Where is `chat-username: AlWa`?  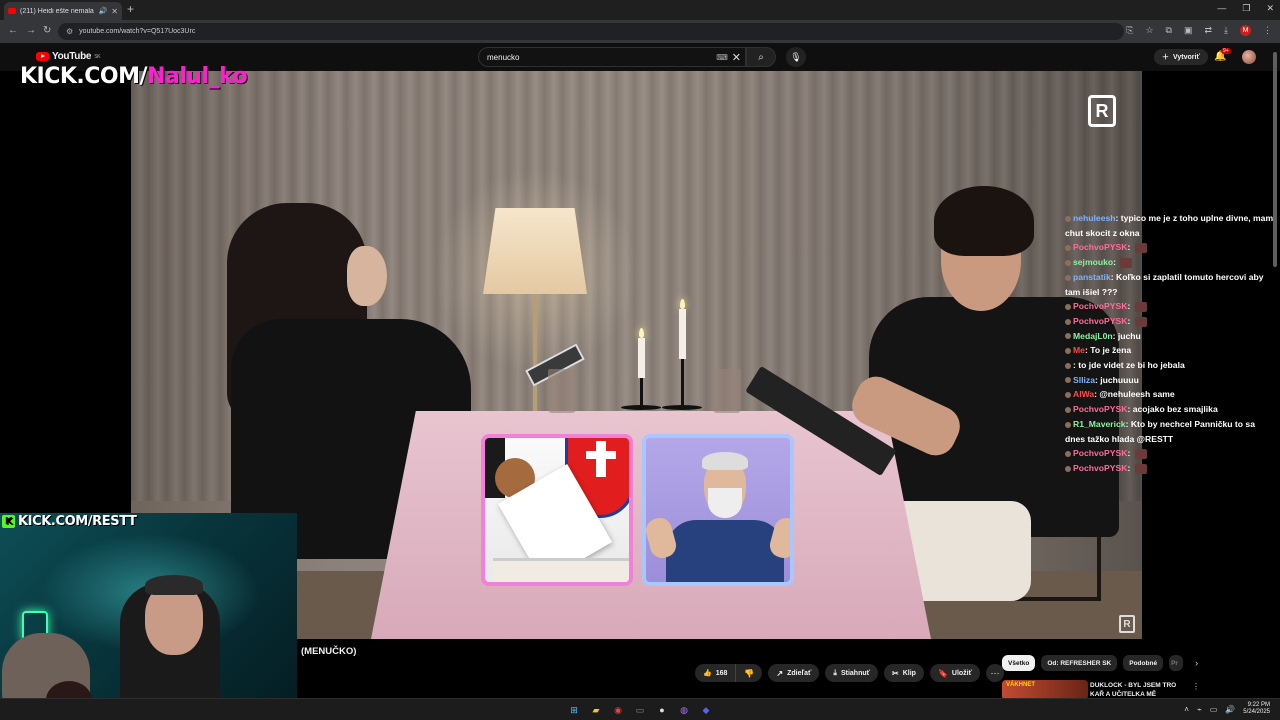
chat-username: AlWa is located at coordinates (1083, 394).